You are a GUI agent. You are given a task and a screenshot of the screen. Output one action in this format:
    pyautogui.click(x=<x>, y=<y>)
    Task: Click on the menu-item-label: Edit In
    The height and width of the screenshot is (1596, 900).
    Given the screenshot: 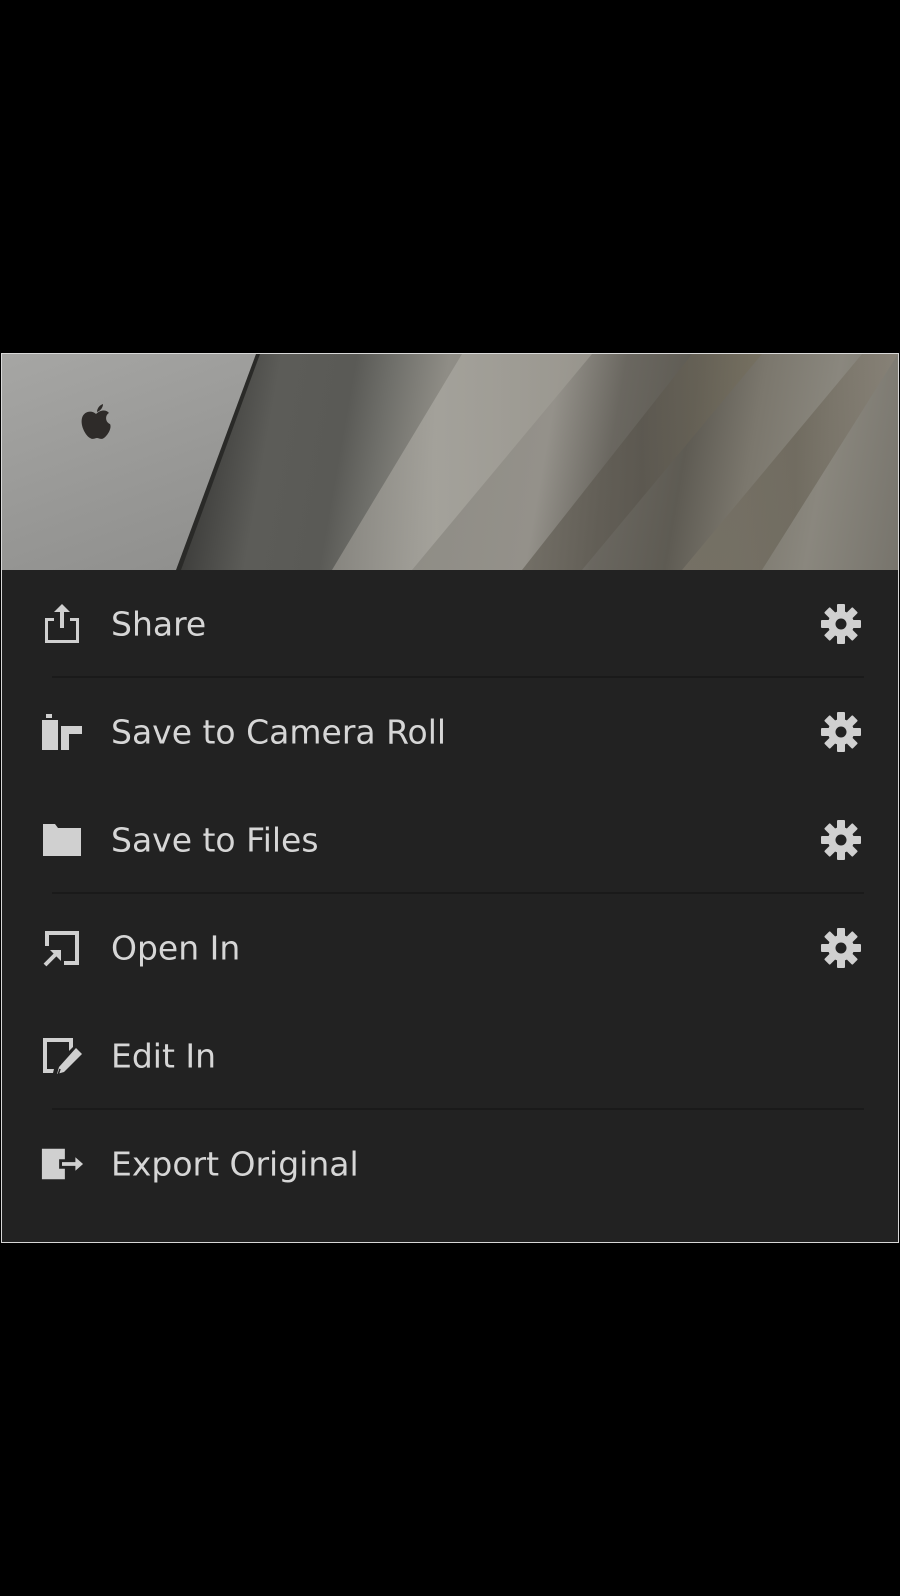 What is the action you would take?
    pyautogui.click(x=164, y=1056)
    